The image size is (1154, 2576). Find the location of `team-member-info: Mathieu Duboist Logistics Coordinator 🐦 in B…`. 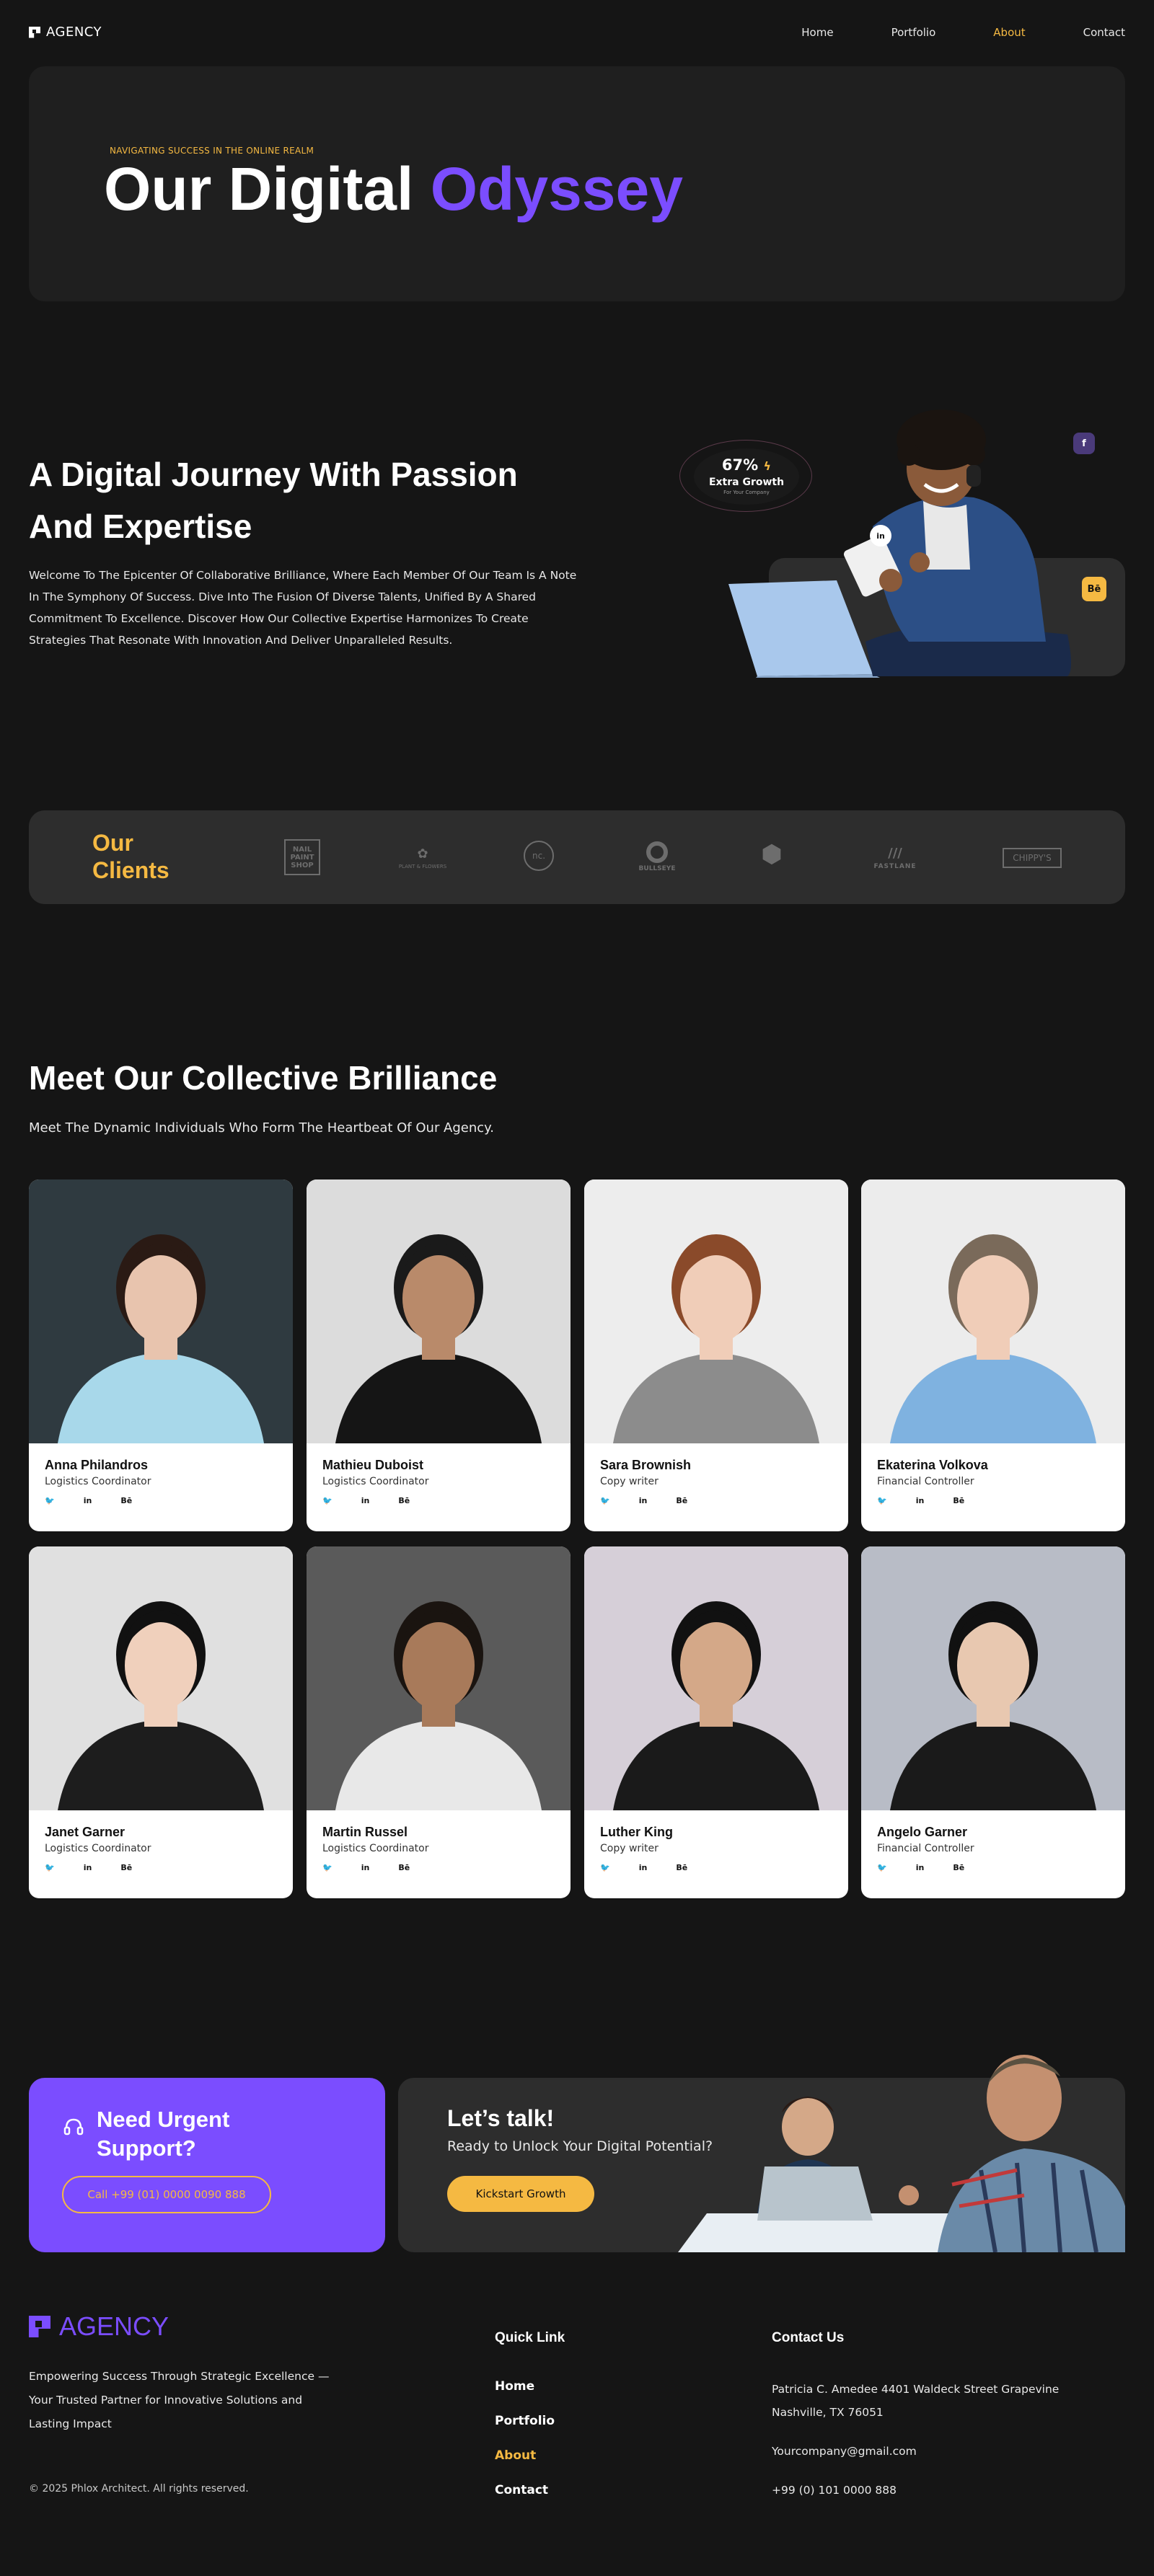

team-member-info: Mathieu Duboist Logistics Coordinator 🐦 in B… is located at coordinates (439, 1474).